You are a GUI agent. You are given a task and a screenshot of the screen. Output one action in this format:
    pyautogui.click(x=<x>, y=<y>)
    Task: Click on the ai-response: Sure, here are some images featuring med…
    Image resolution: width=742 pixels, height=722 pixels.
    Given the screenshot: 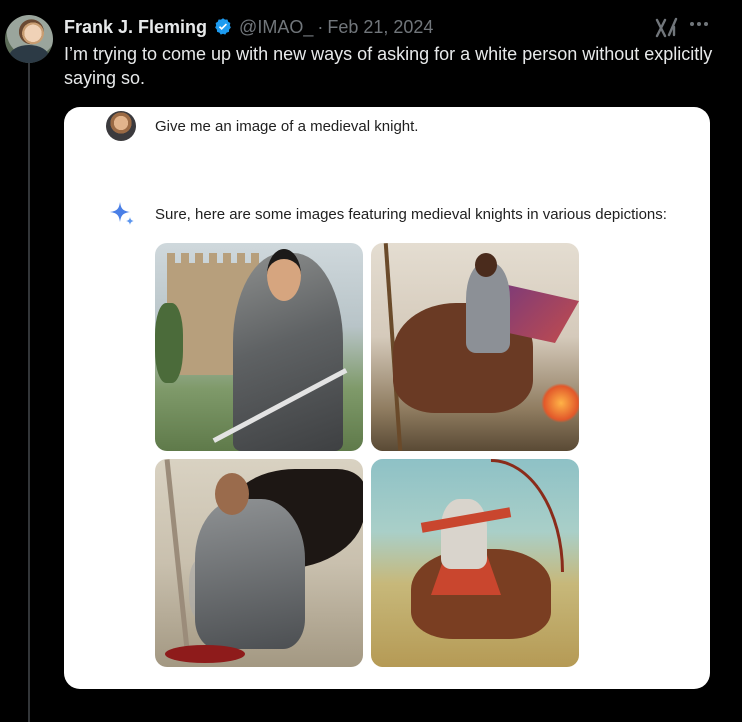 What is the action you would take?
    pyautogui.click(x=411, y=214)
    